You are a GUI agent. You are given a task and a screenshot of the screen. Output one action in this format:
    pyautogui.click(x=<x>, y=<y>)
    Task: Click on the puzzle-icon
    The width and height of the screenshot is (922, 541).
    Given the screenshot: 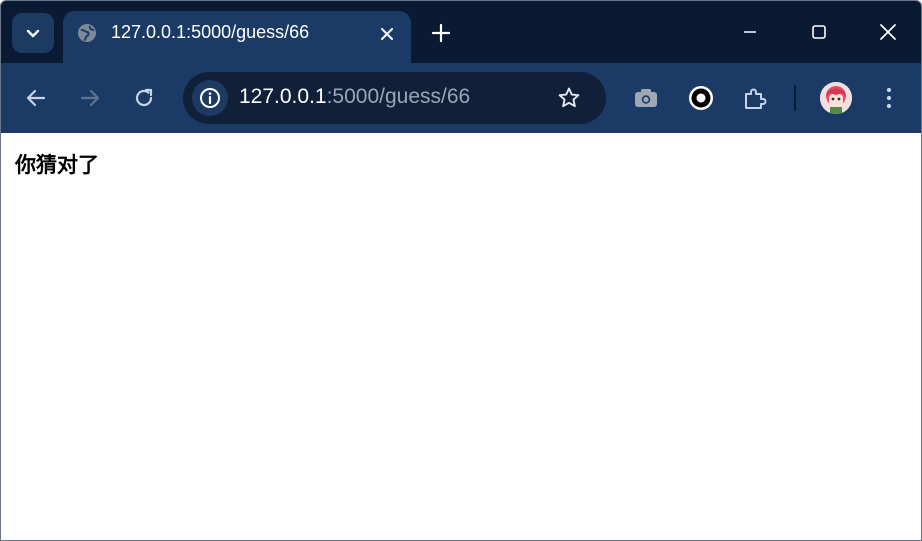 What is the action you would take?
    pyautogui.click(x=756, y=98)
    